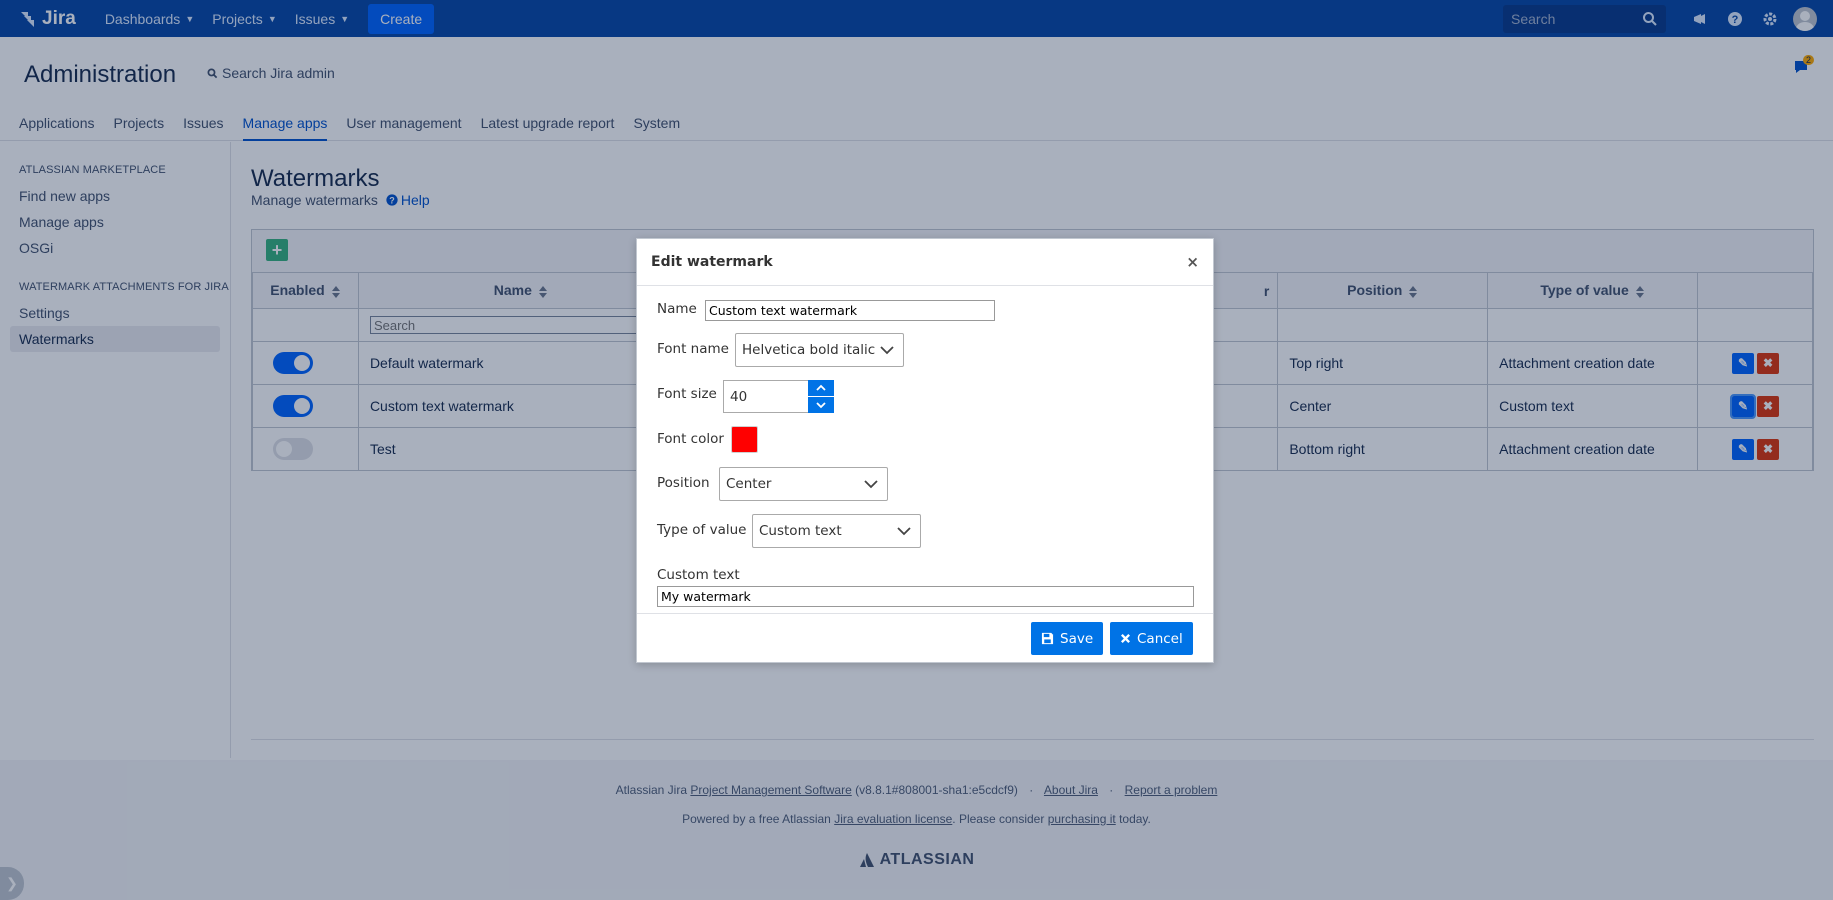 The width and height of the screenshot is (1833, 900). I want to click on stepper-buttons, so click(821, 396).